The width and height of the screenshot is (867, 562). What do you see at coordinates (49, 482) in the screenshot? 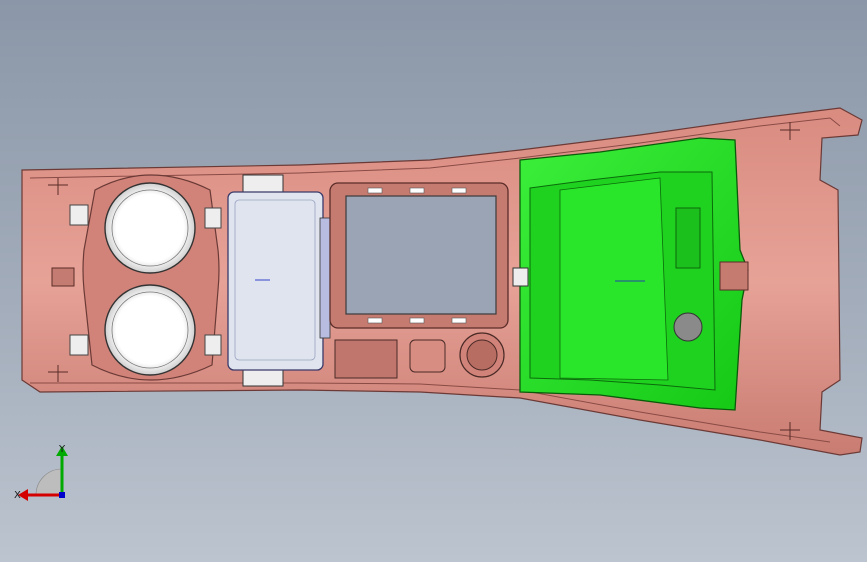
I see `triad-base` at bounding box center [49, 482].